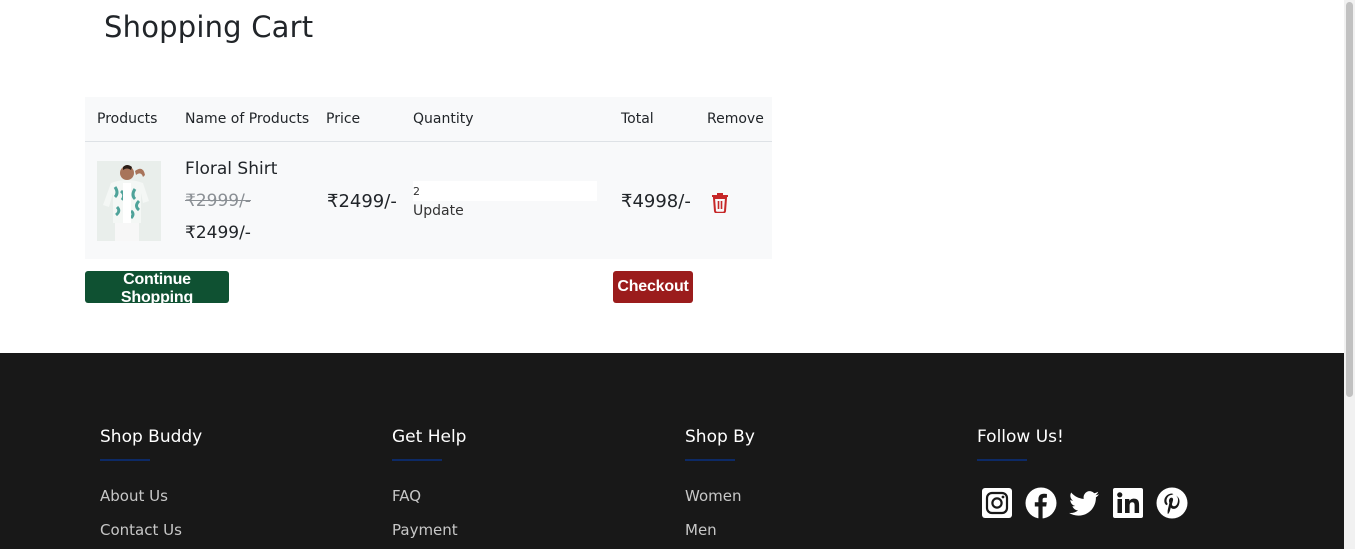 This screenshot has height=549, width=1355. I want to click on pinterest-link, so click(1172, 503).